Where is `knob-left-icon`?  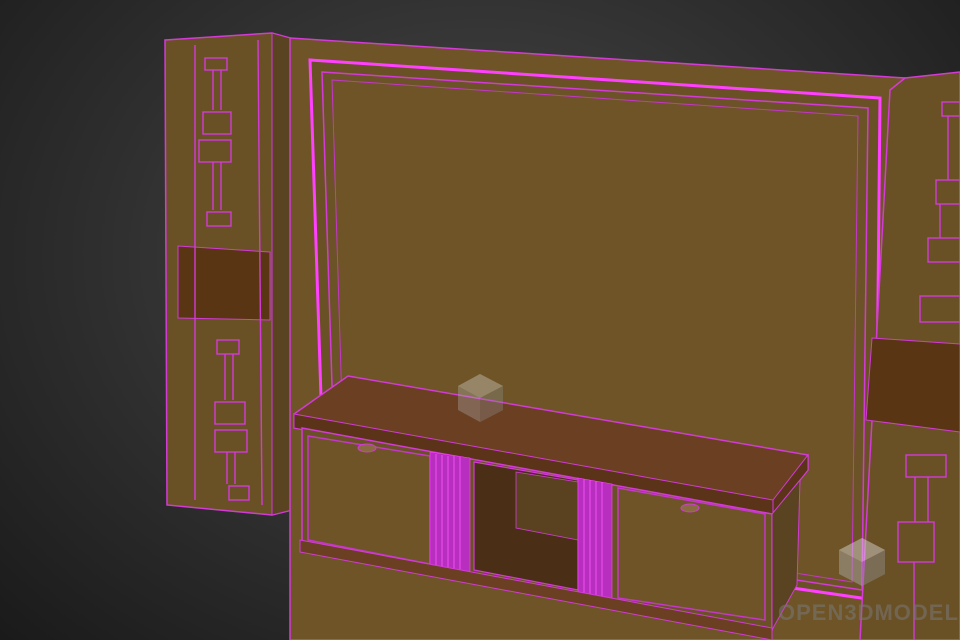 knob-left-icon is located at coordinates (367, 448).